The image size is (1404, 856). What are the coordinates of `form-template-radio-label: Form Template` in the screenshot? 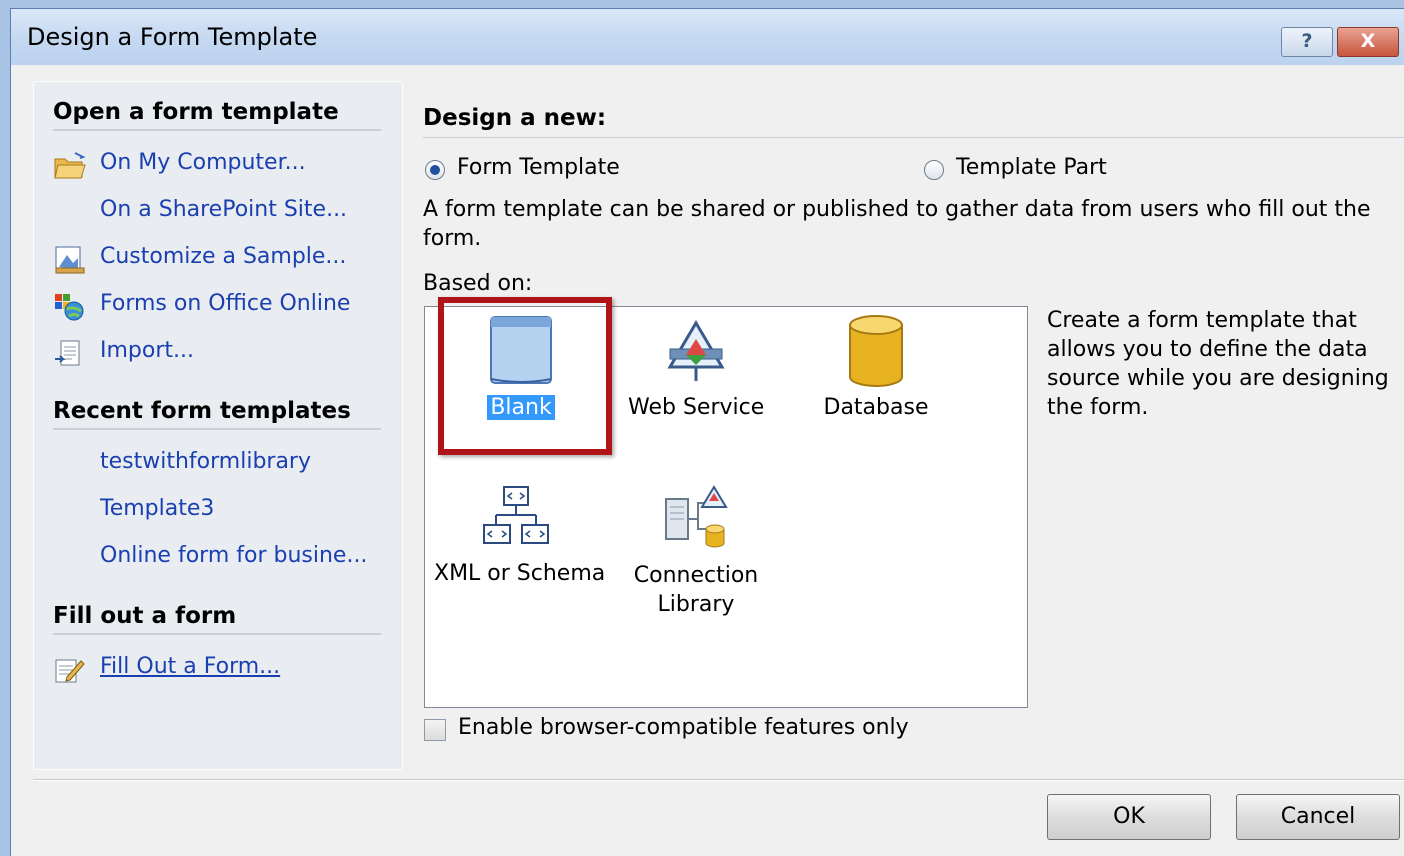 It's located at (538, 167).